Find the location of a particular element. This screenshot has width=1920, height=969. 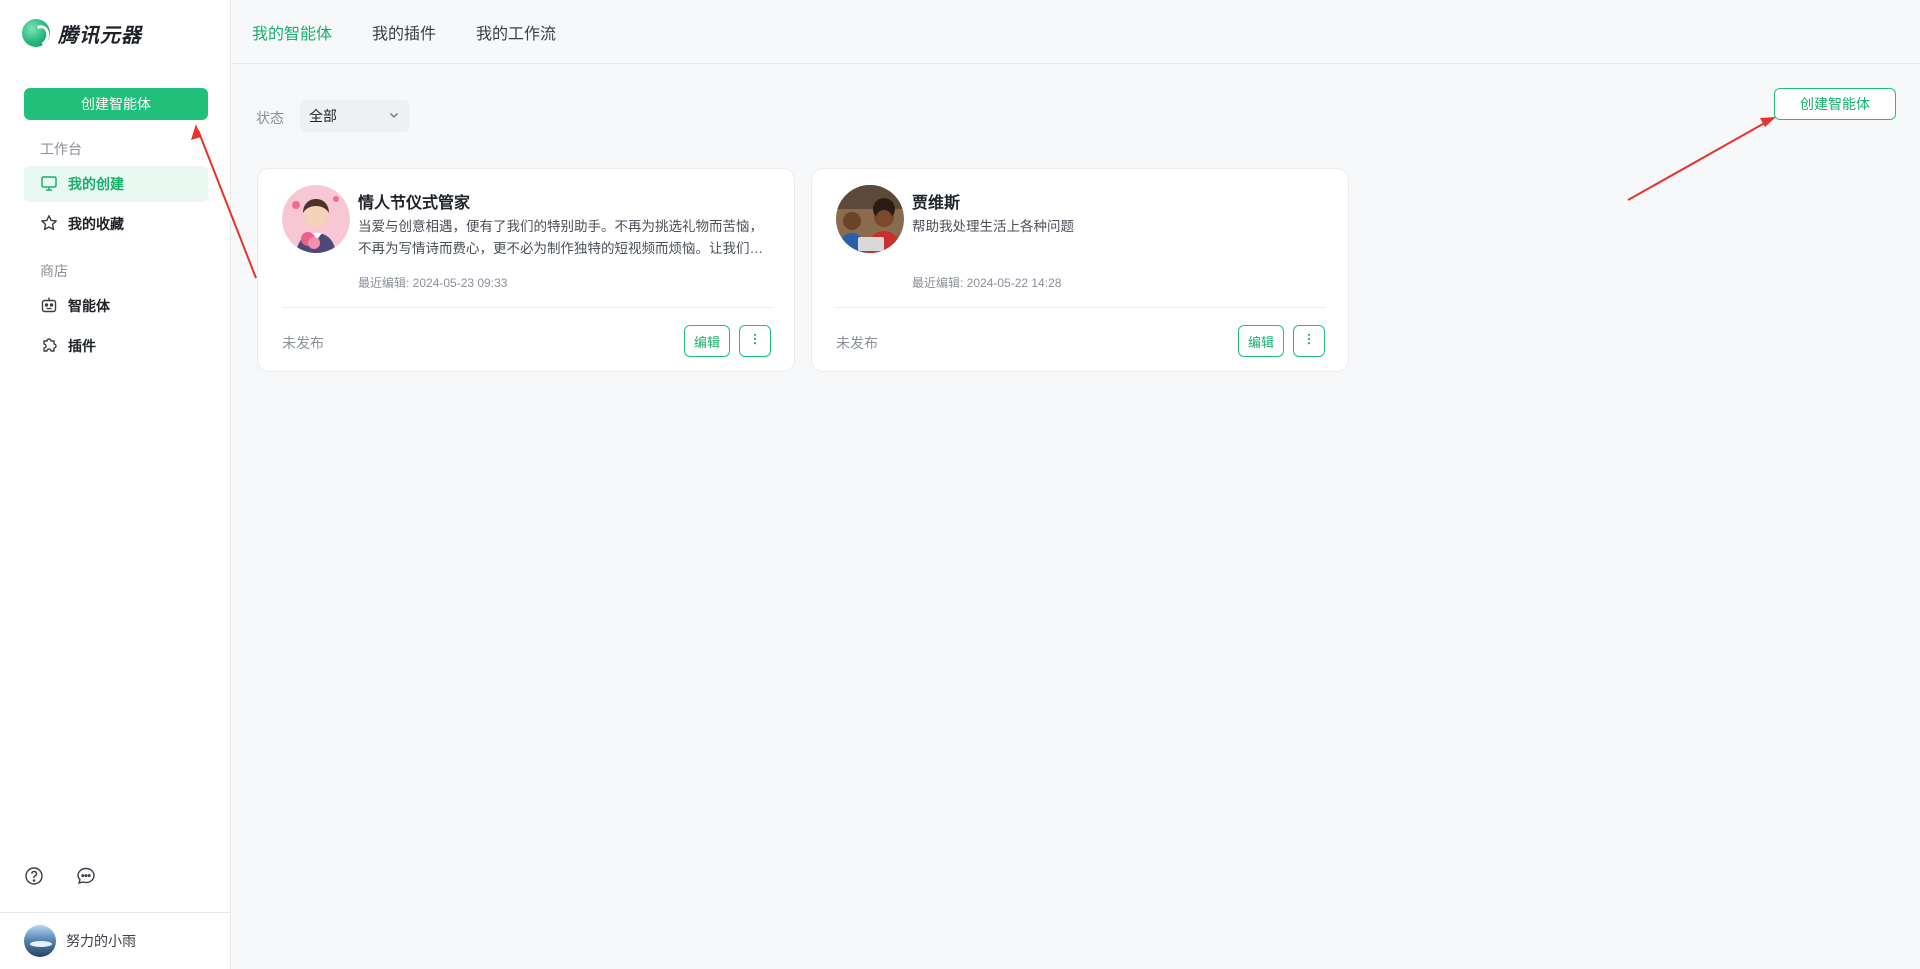

user-name: 努力的小雨 is located at coordinates (101, 941).